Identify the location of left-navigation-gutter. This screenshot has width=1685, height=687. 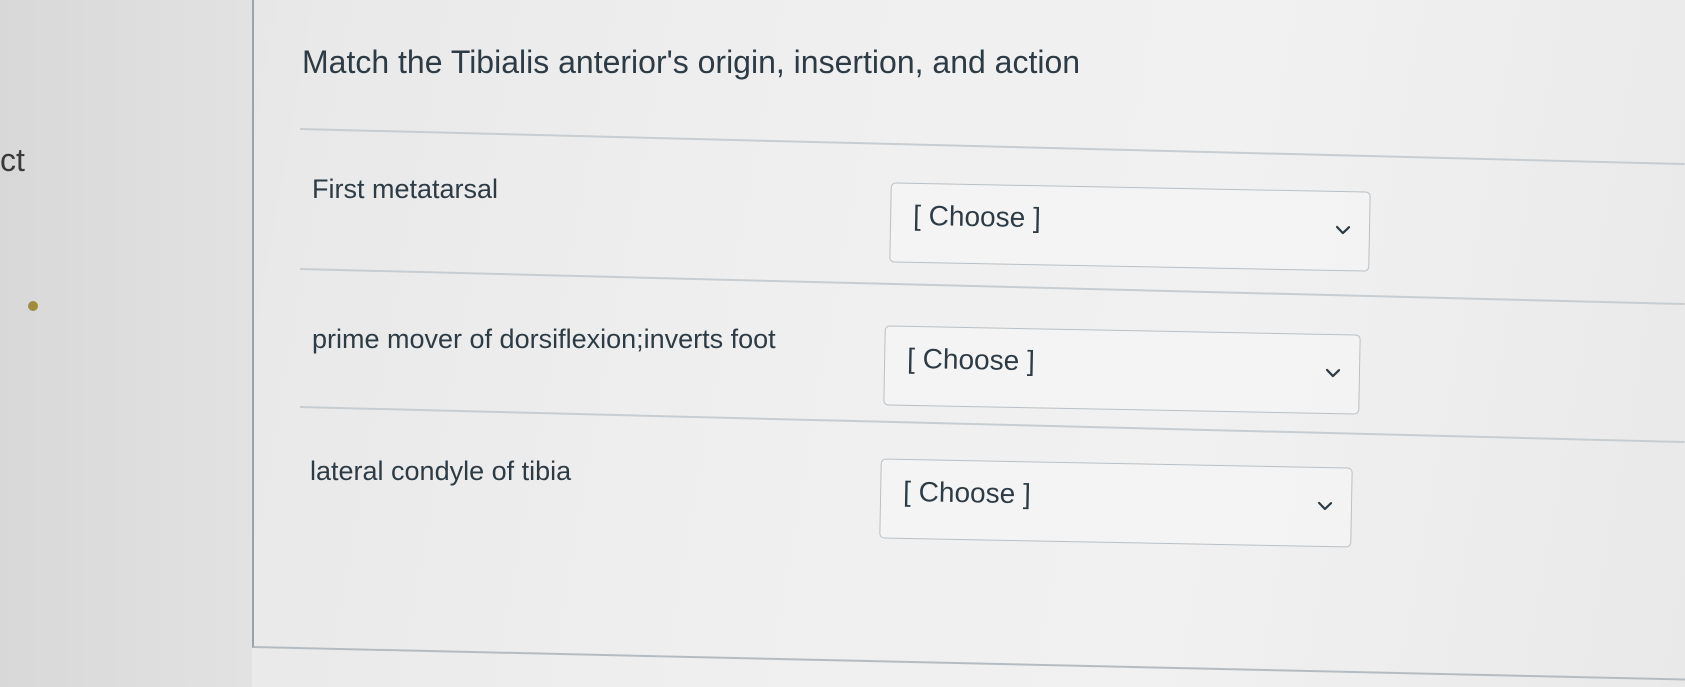
(126, 343).